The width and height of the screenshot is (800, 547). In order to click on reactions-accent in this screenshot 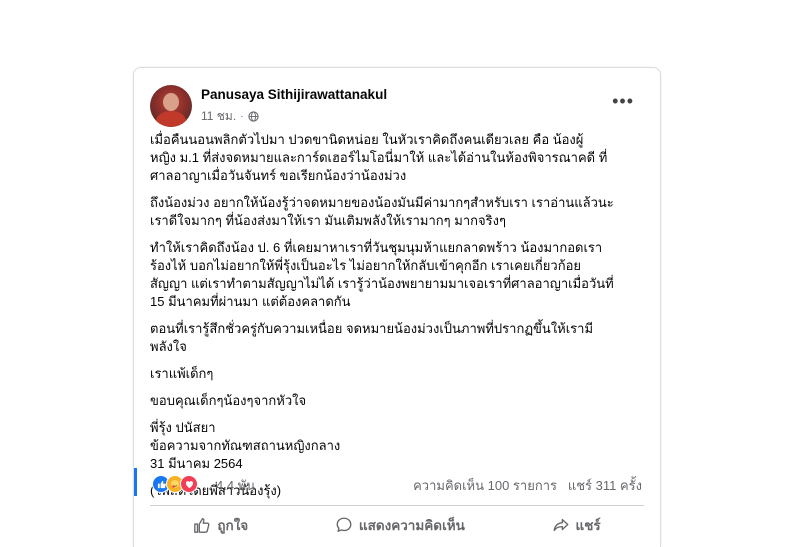, I will do `click(135, 482)`.